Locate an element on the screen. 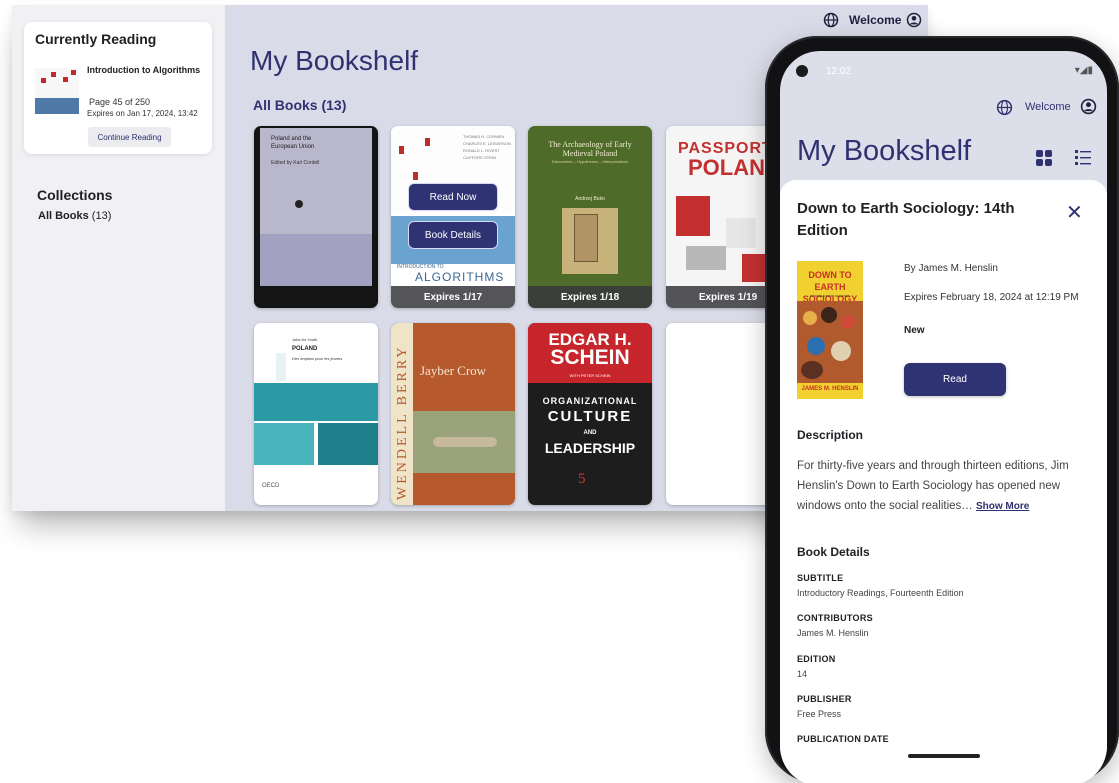  book-cover-author: Andrzej Buko is located at coordinates (590, 199).